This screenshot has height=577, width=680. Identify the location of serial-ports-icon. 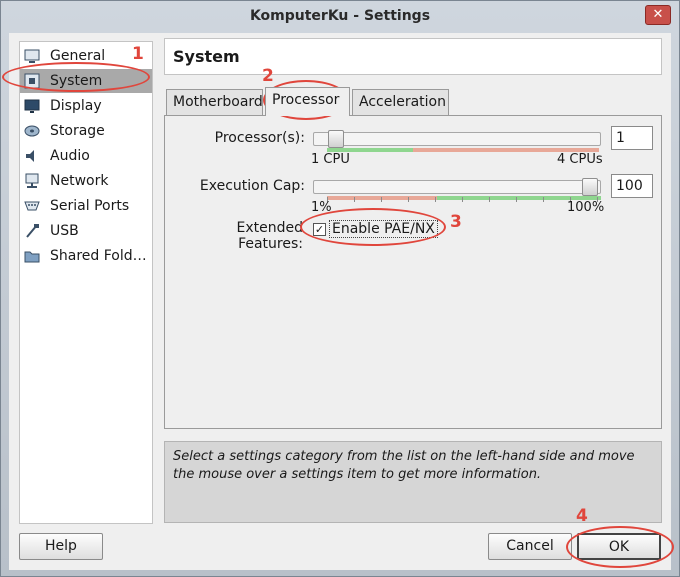
(32, 206).